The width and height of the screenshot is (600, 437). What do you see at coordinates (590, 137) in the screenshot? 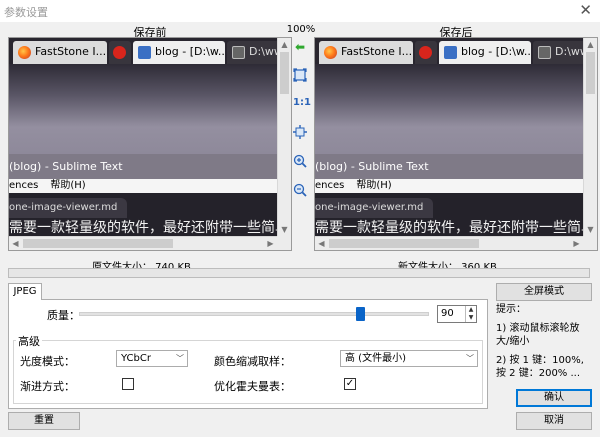
I see `after-vscroll: ▲ ▼` at bounding box center [590, 137].